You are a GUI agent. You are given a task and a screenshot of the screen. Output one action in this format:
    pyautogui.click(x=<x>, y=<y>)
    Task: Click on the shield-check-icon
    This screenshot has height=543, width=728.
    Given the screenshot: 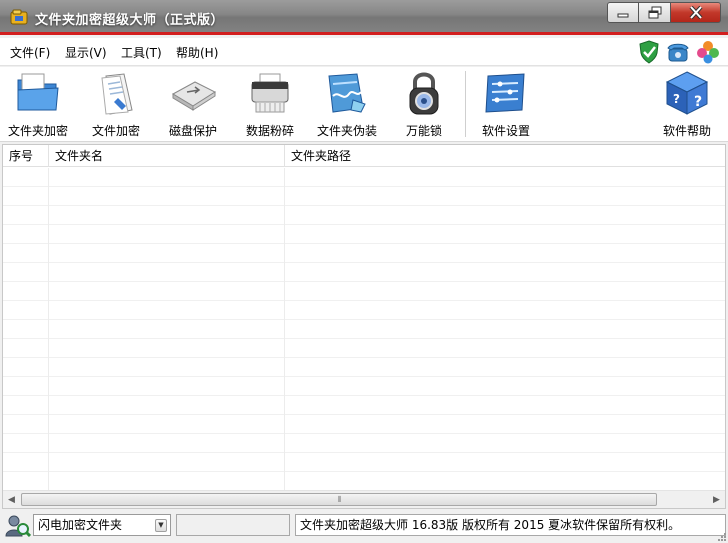 What is the action you would take?
    pyautogui.click(x=649, y=52)
    